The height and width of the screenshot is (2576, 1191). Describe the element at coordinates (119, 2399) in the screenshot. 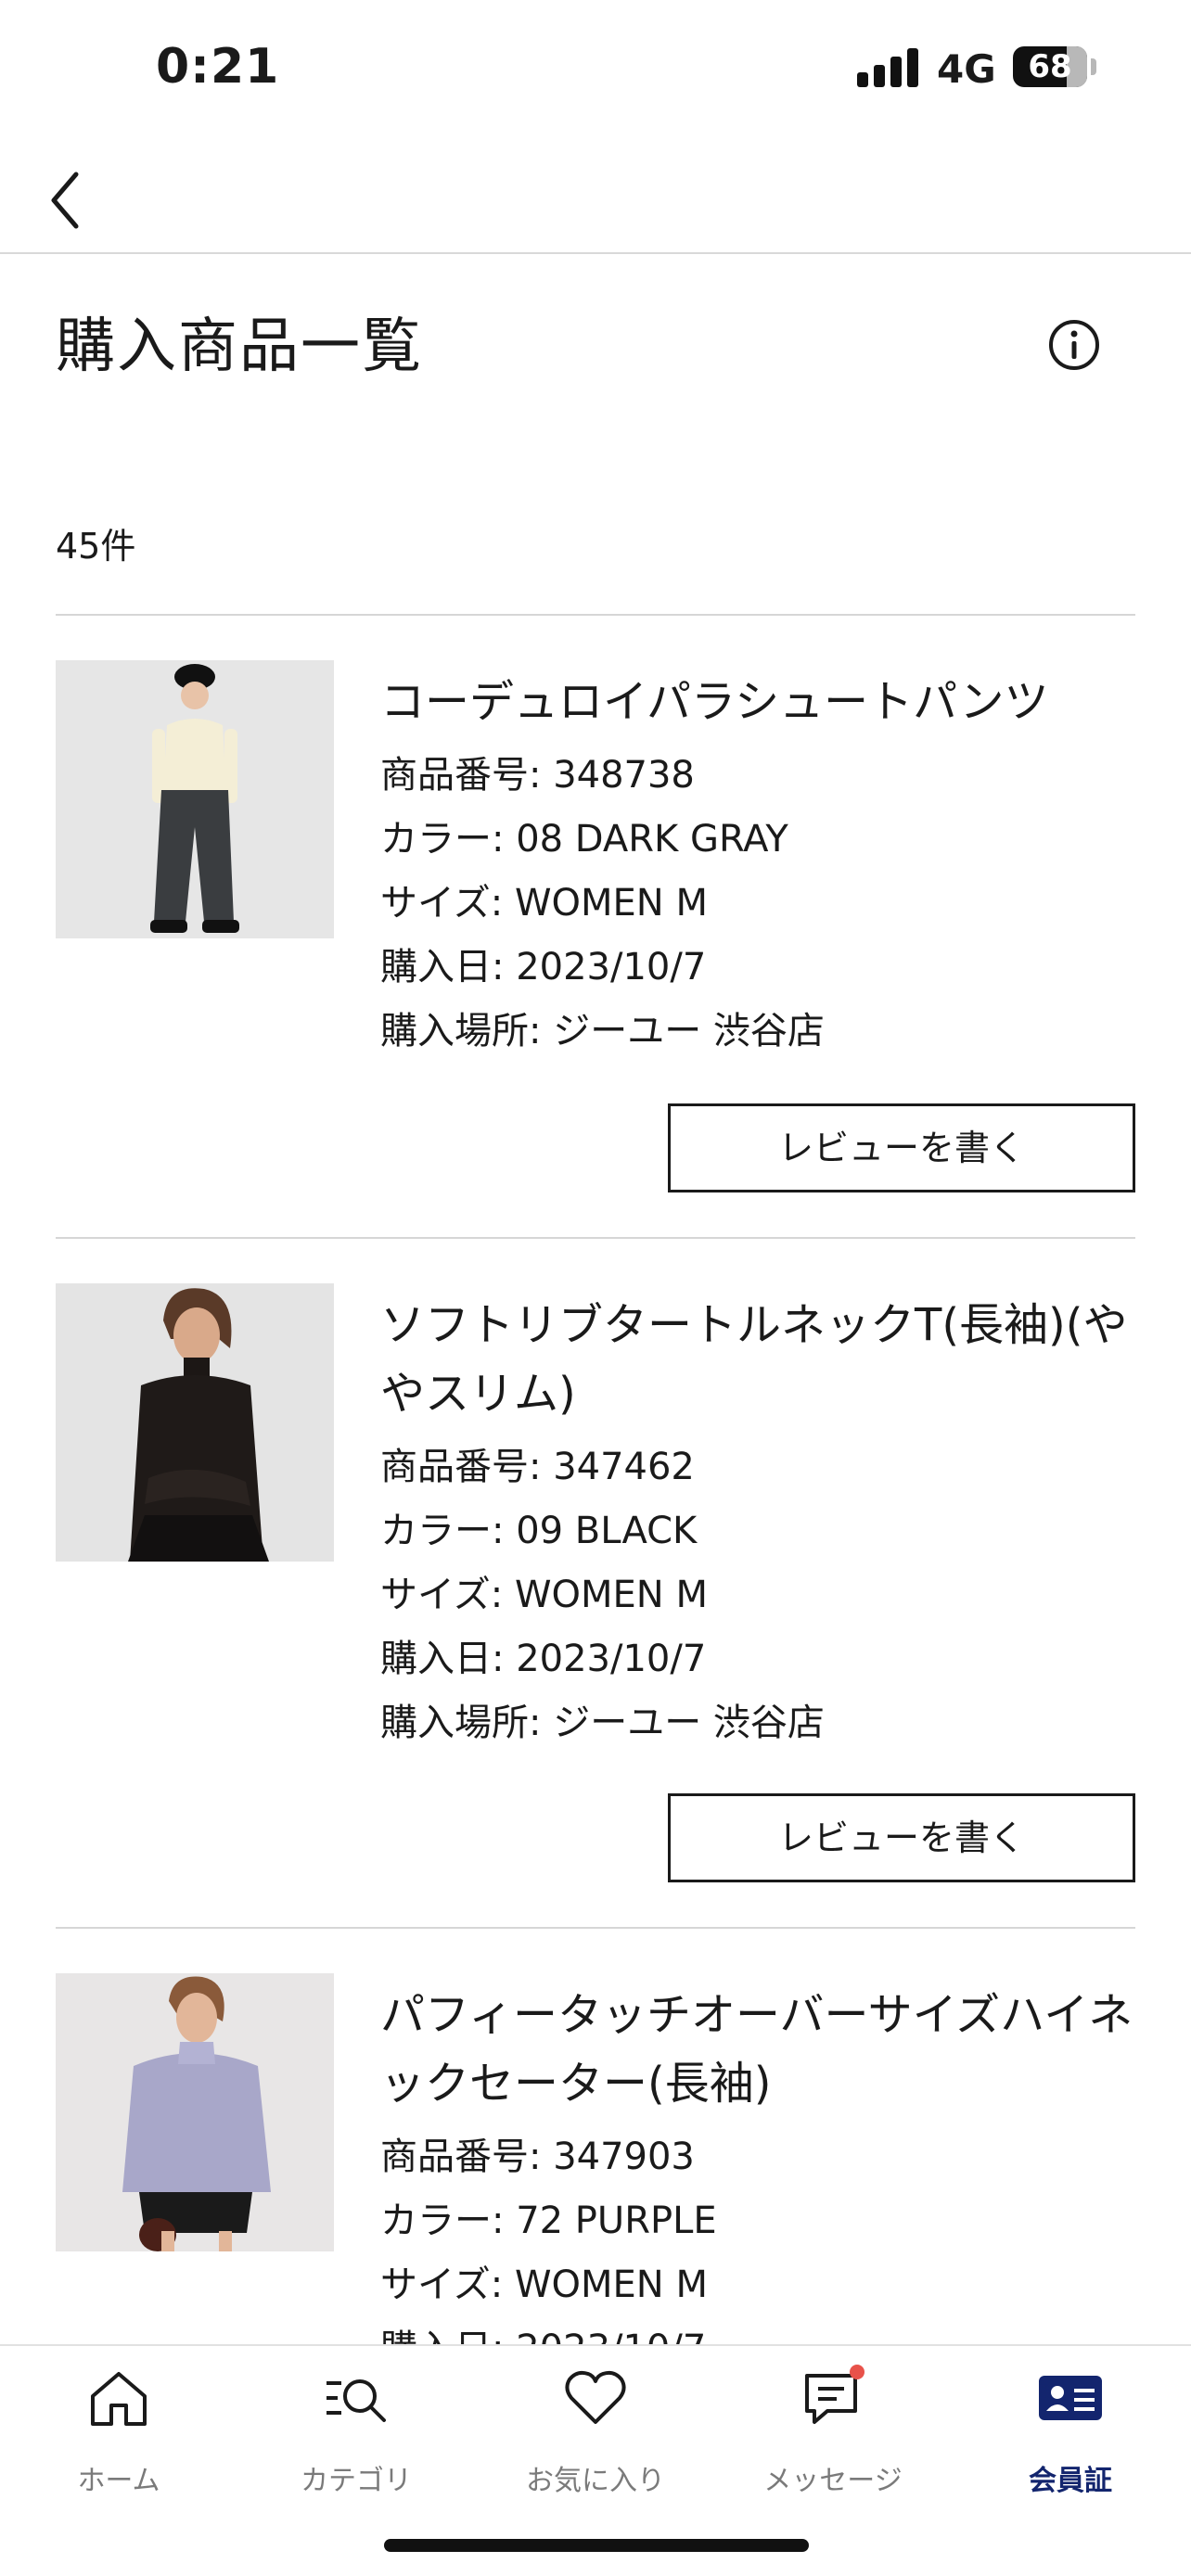

I see `home-icon` at that location.